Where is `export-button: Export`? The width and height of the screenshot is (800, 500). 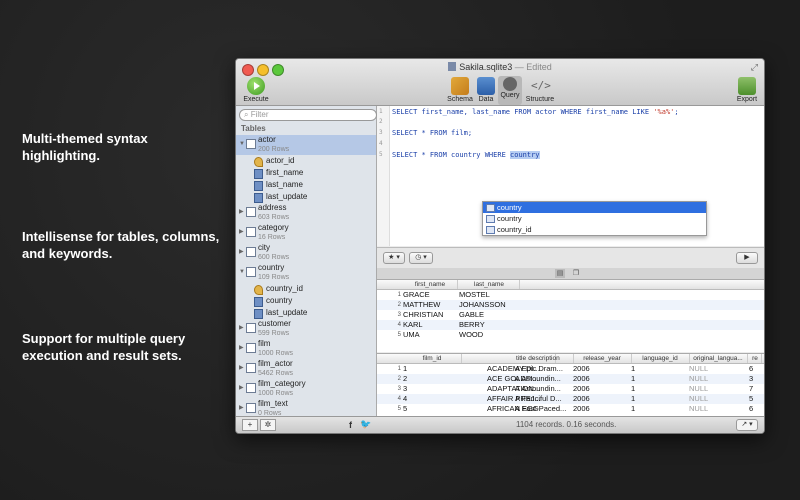
export-button: Export is located at coordinates (747, 90).